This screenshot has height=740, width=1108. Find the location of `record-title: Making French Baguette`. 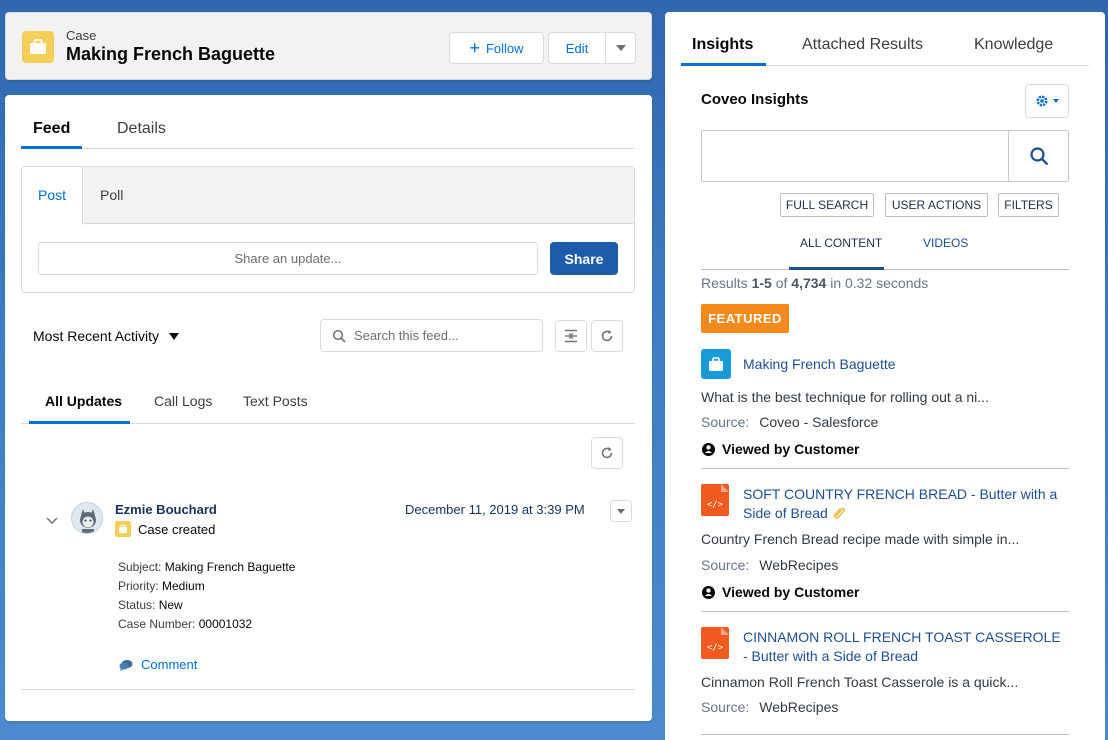

record-title: Making French Baguette is located at coordinates (171, 54).